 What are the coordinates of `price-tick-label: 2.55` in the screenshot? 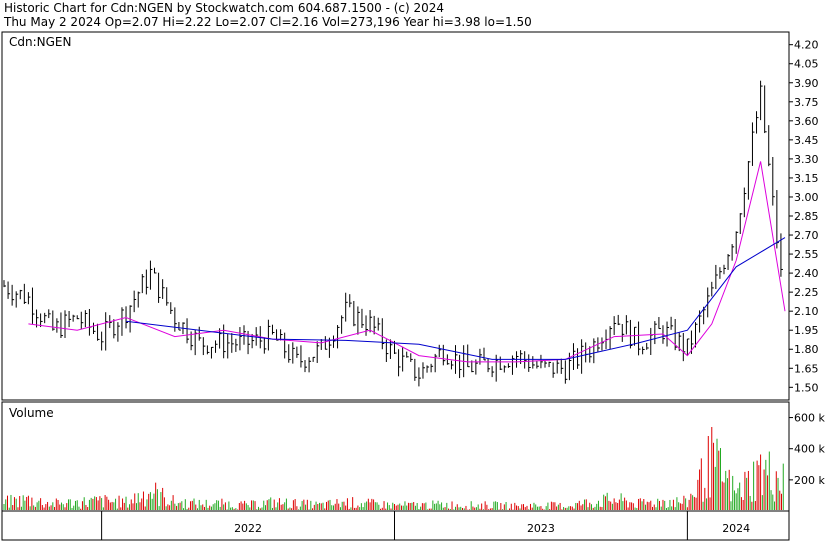 It's located at (806, 254).